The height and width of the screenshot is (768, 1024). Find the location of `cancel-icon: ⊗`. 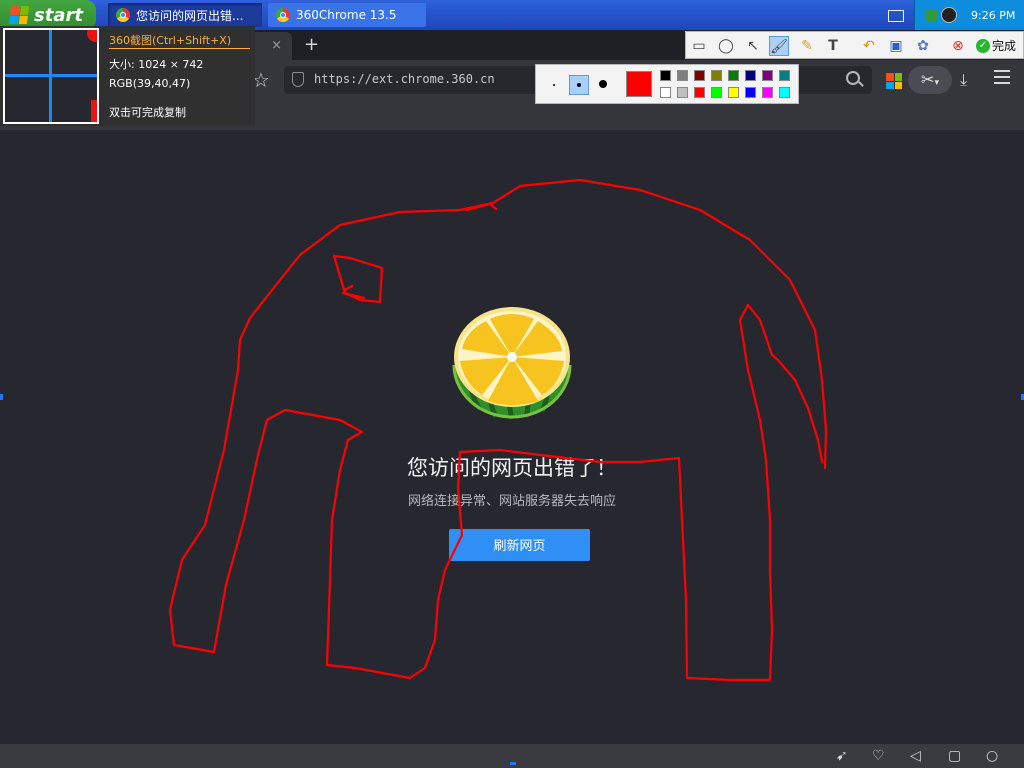

cancel-icon: ⊗ is located at coordinates (958, 46).